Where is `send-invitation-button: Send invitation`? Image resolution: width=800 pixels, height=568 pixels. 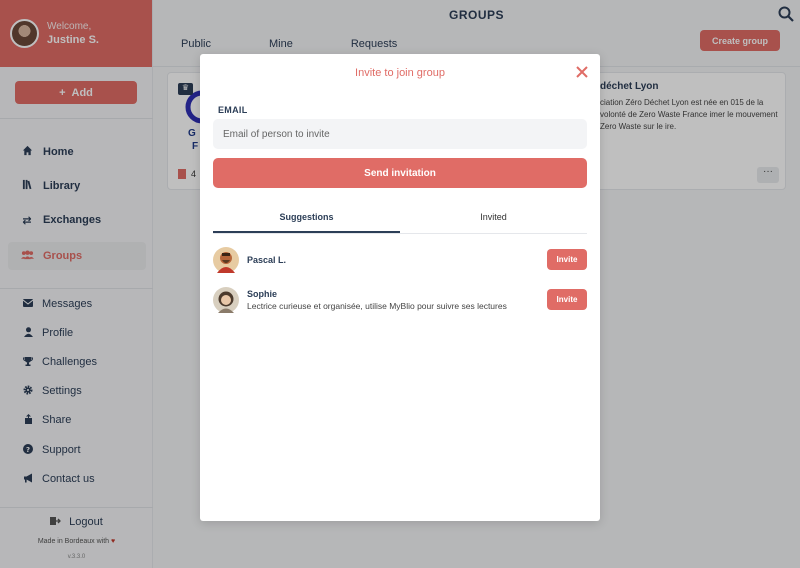
send-invitation-button: Send invitation is located at coordinates (400, 173).